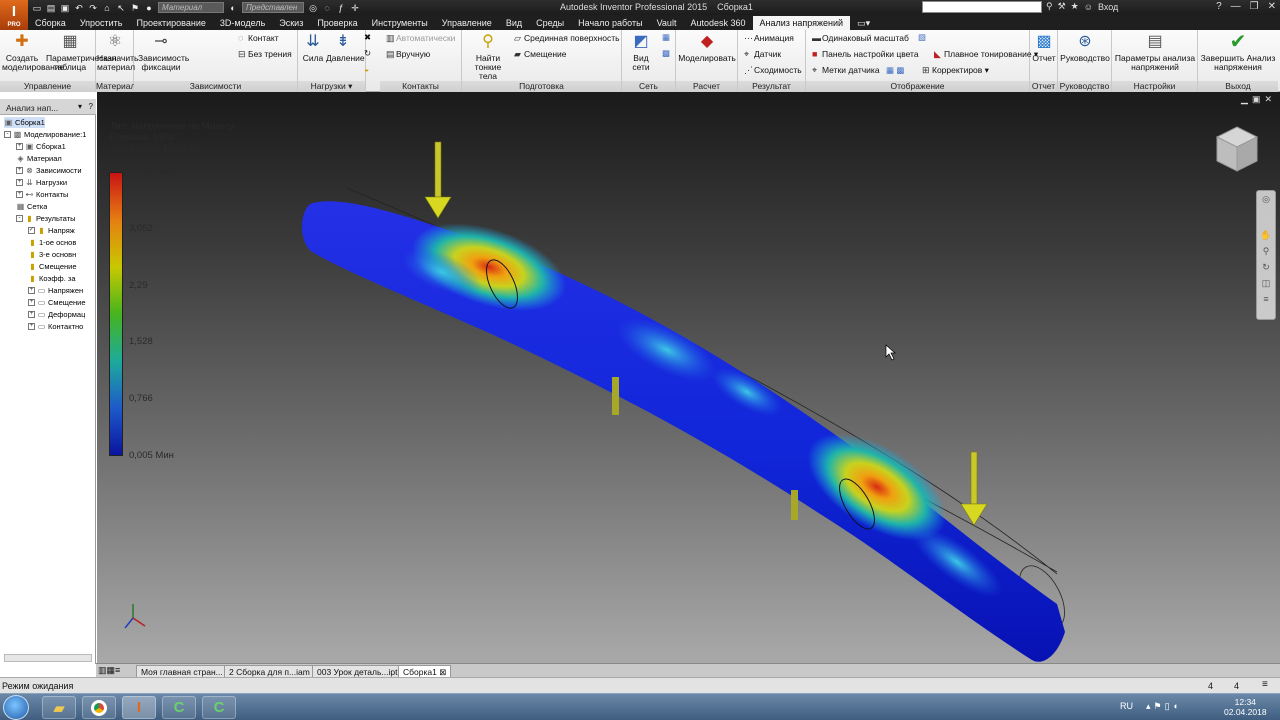 The width and height of the screenshot is (1280, 720). I want to click on tree-node: - ▩ Моделирование:1, so click(45, 134).